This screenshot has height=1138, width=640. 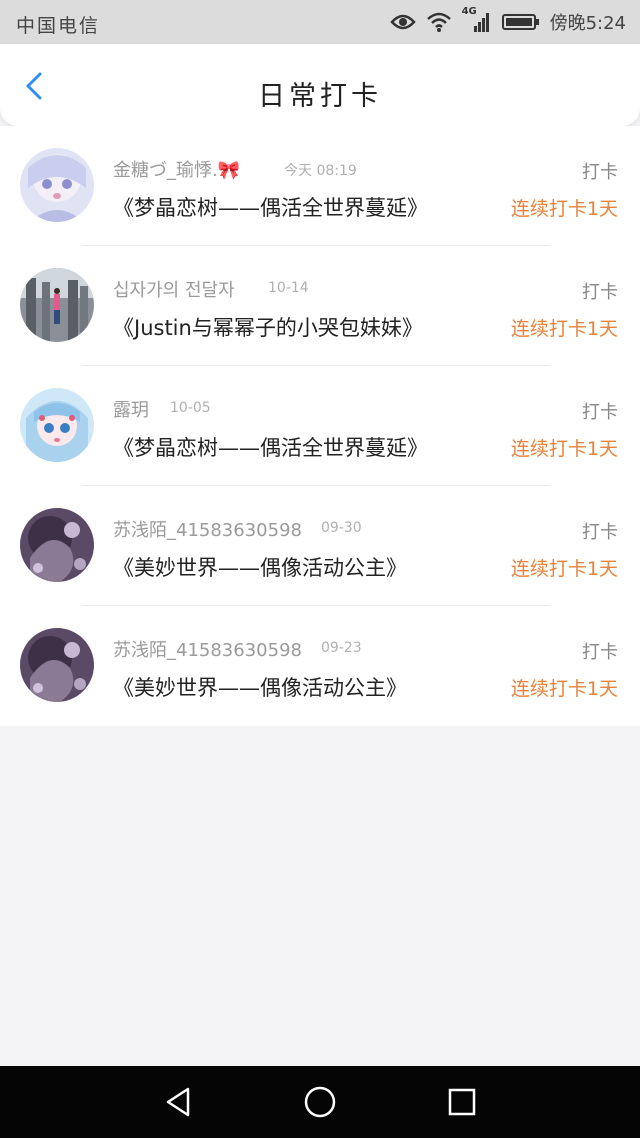 I want to click on checkin-date: 09-30, so click(x=341, y=528).